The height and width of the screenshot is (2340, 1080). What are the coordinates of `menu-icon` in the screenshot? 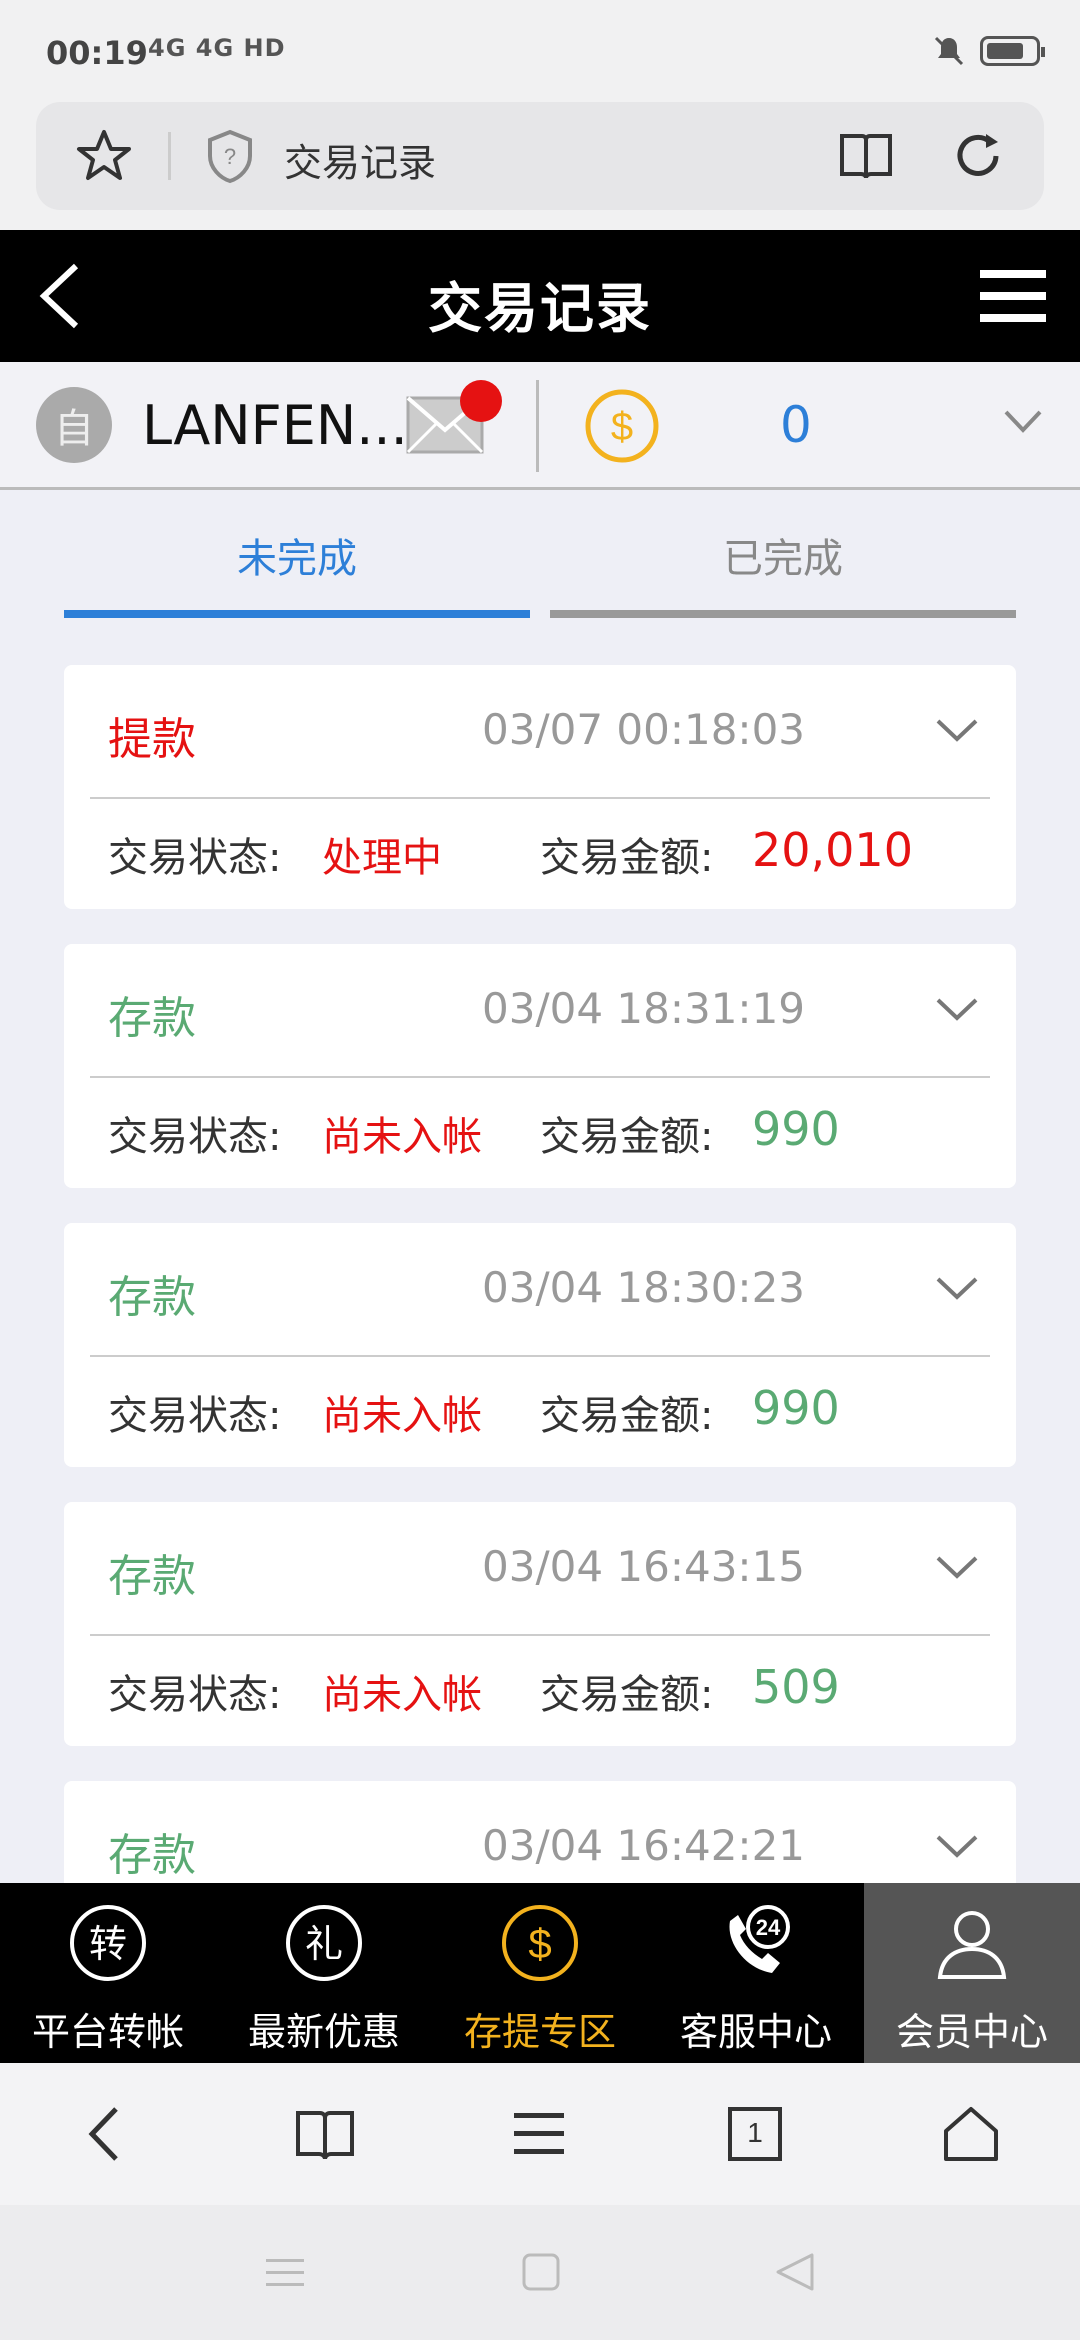 It's located at (539, 2134).